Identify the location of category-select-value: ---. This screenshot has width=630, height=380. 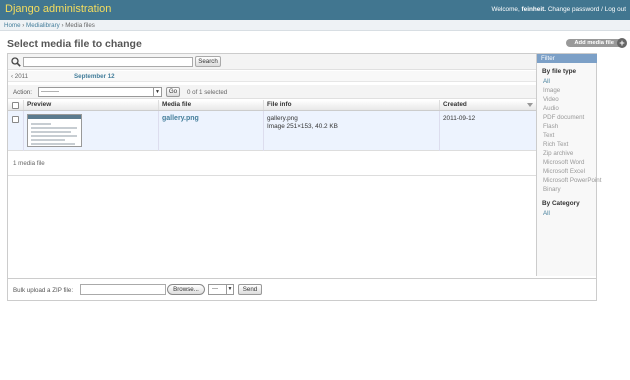
(215, 289).